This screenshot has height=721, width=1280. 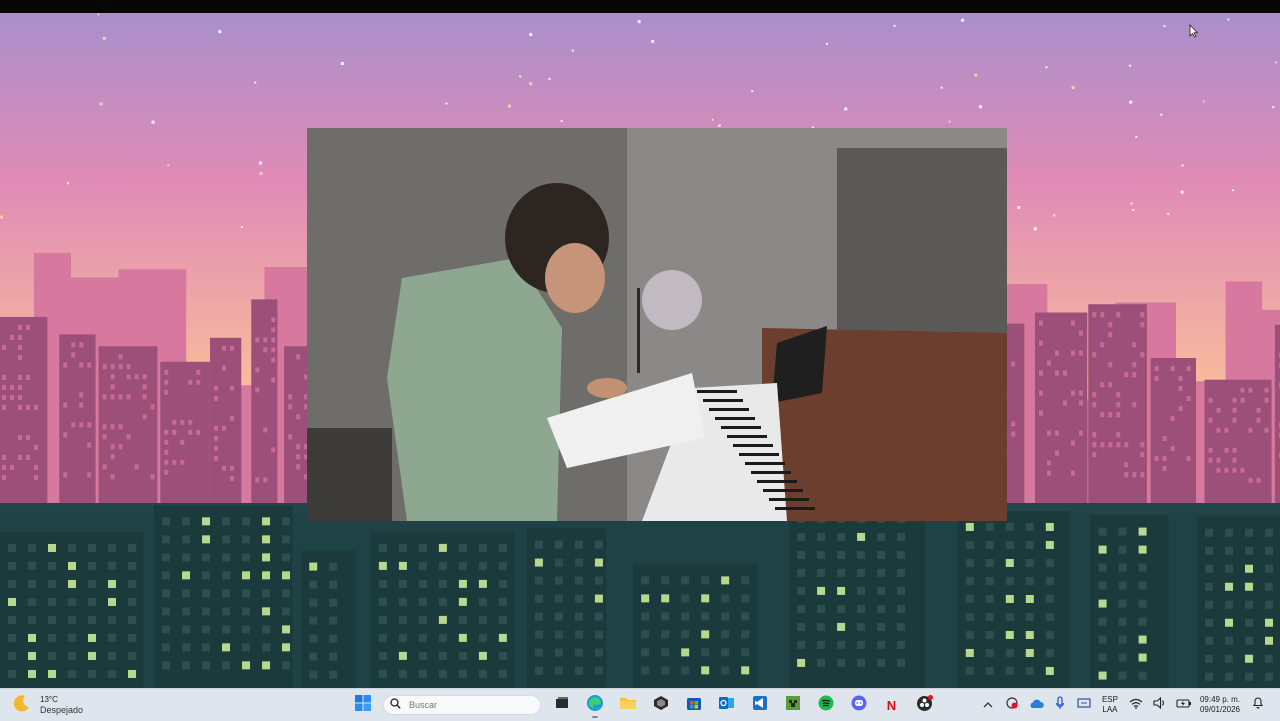 I want to click on taskbar-search, so click(x=462, y=705).